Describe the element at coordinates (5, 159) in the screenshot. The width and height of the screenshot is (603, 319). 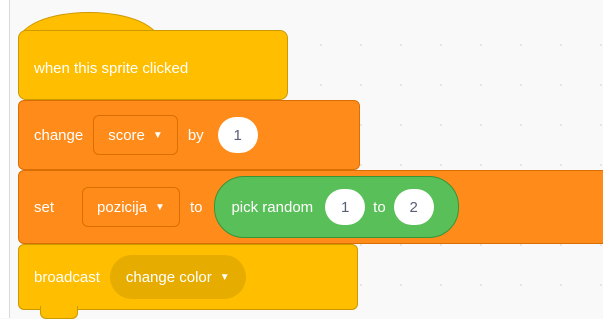
I see `workspace-left-edge` at that location.